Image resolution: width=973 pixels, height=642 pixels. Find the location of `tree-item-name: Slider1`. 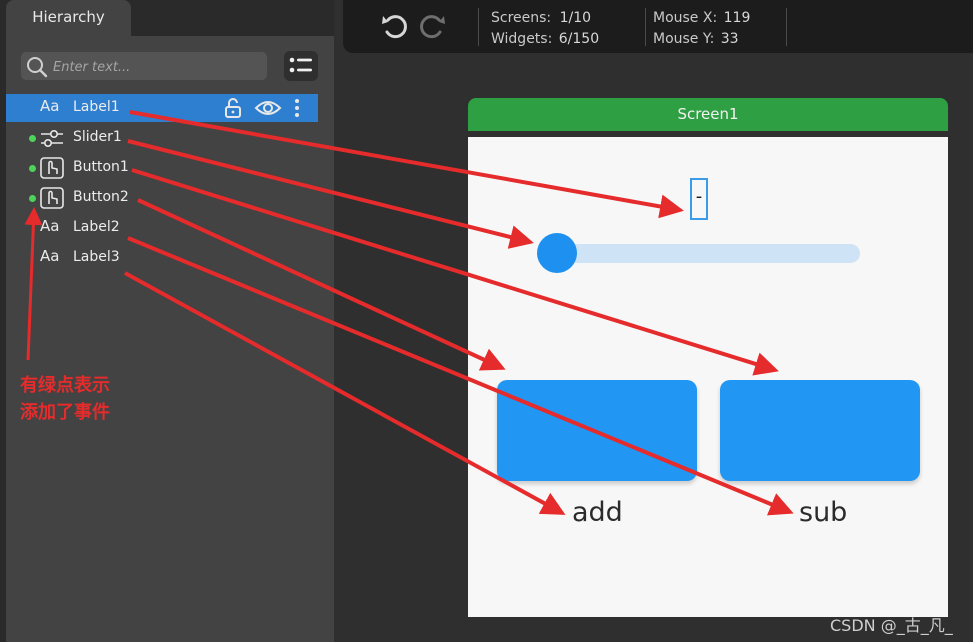

tree-item-name: Slider1 is located at coordinates (97, 137).